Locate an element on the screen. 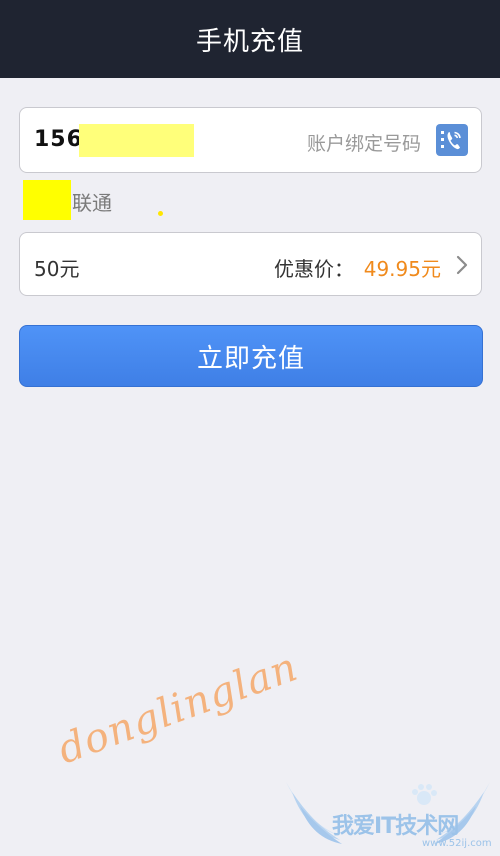  recharge-amount: 50元 is located at coordinates (57, 269).